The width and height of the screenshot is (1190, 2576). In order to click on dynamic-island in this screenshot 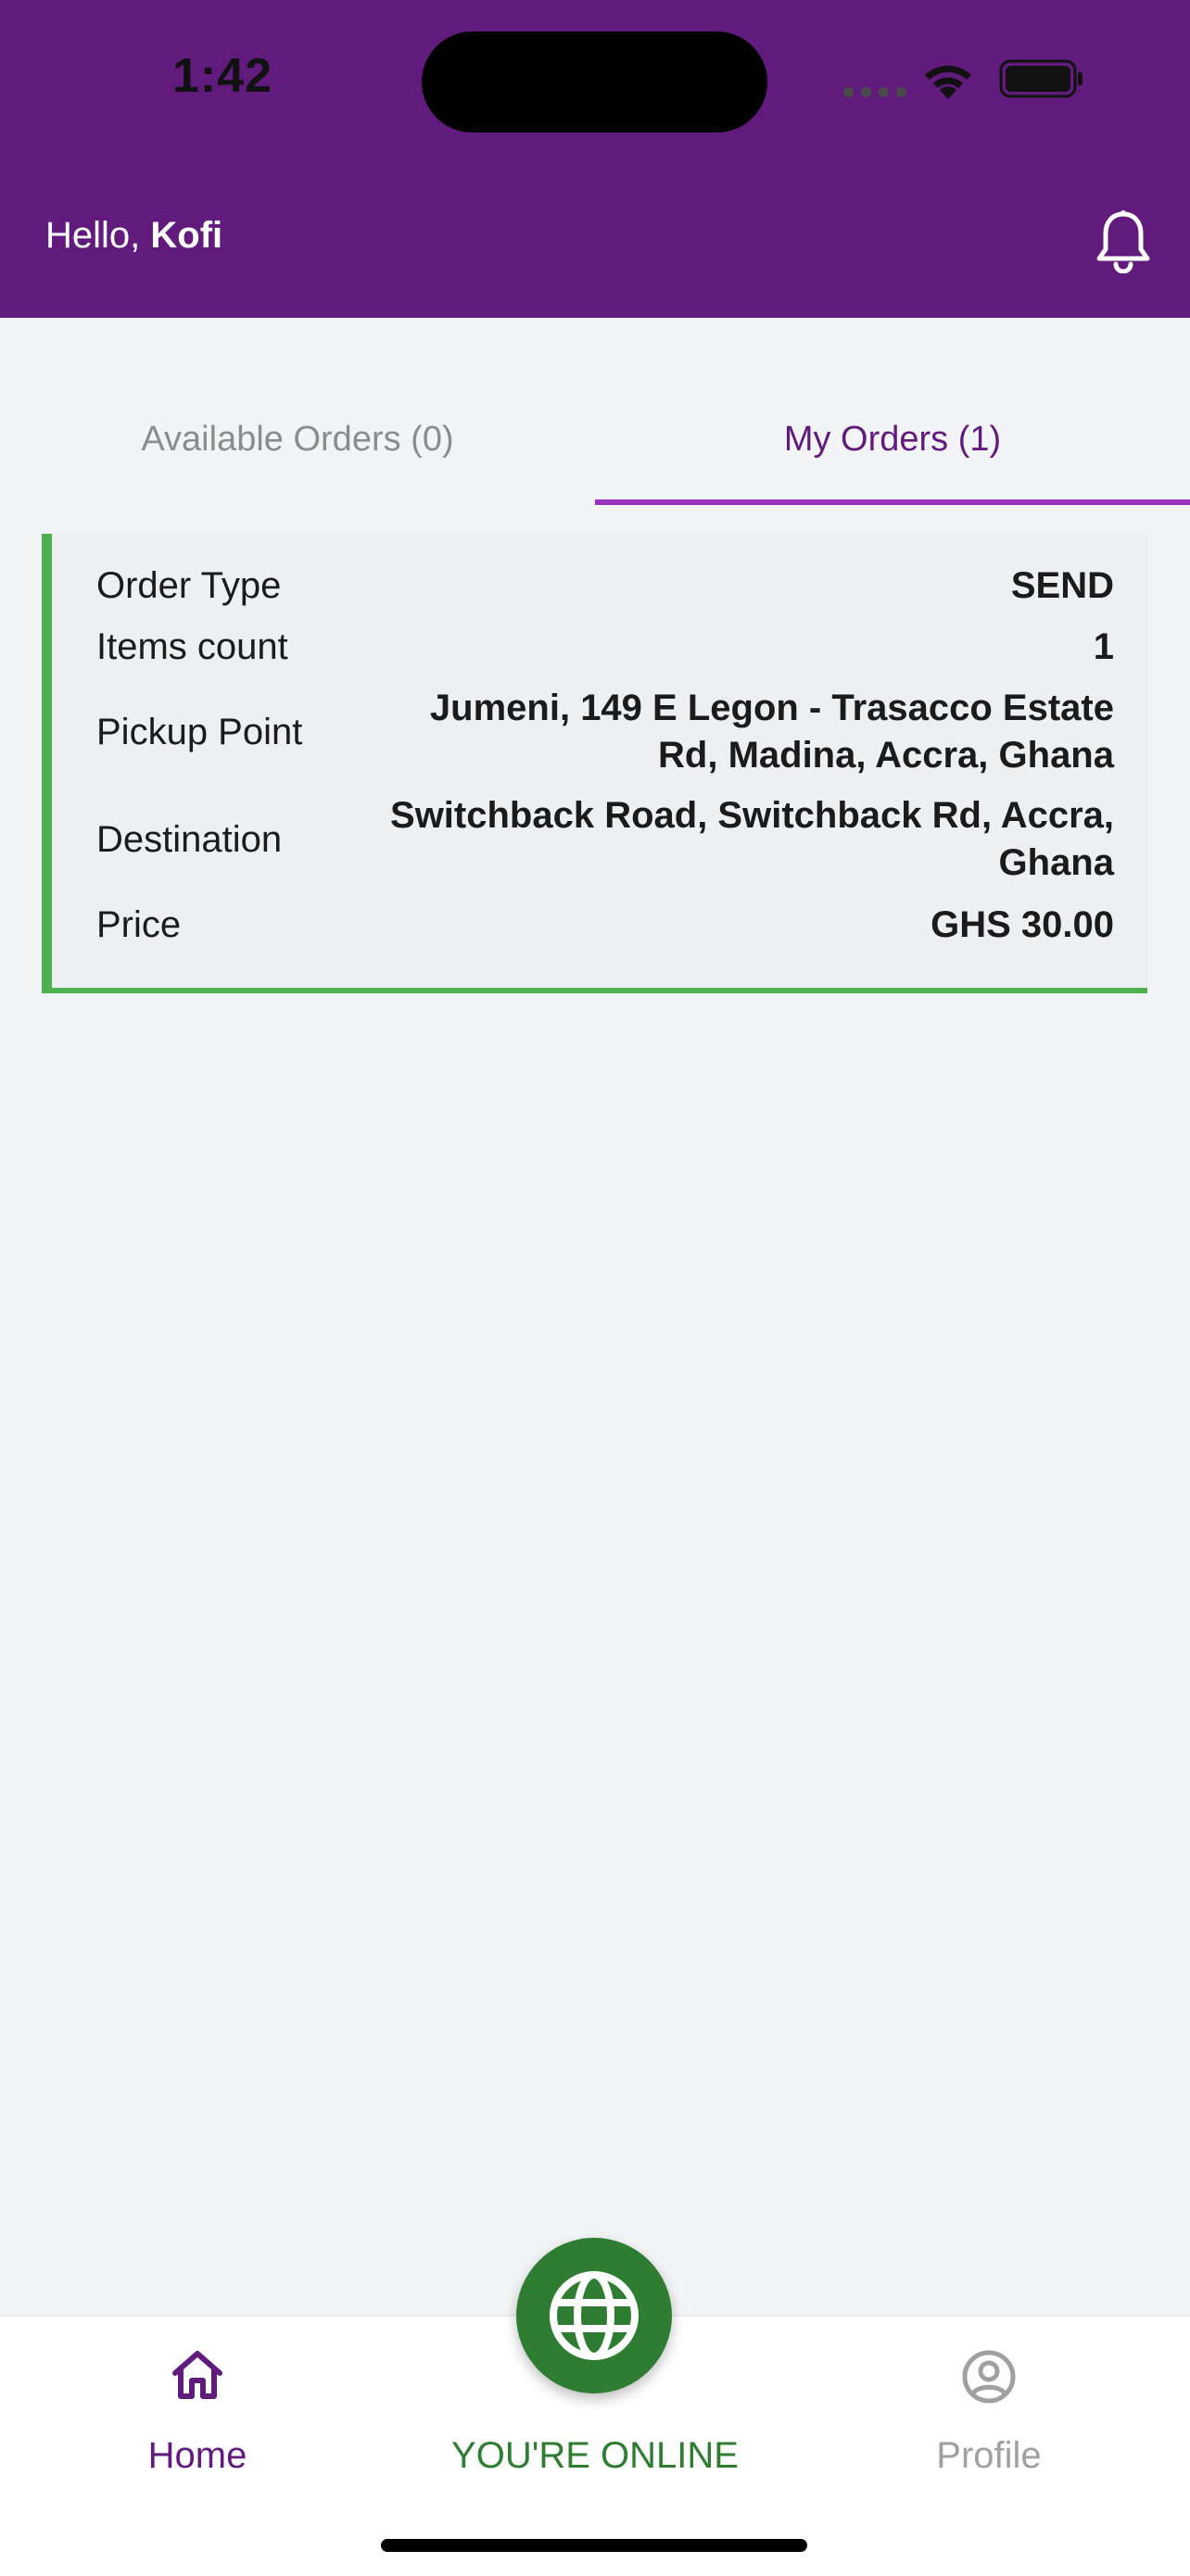, I will do `click(594, 82)`.